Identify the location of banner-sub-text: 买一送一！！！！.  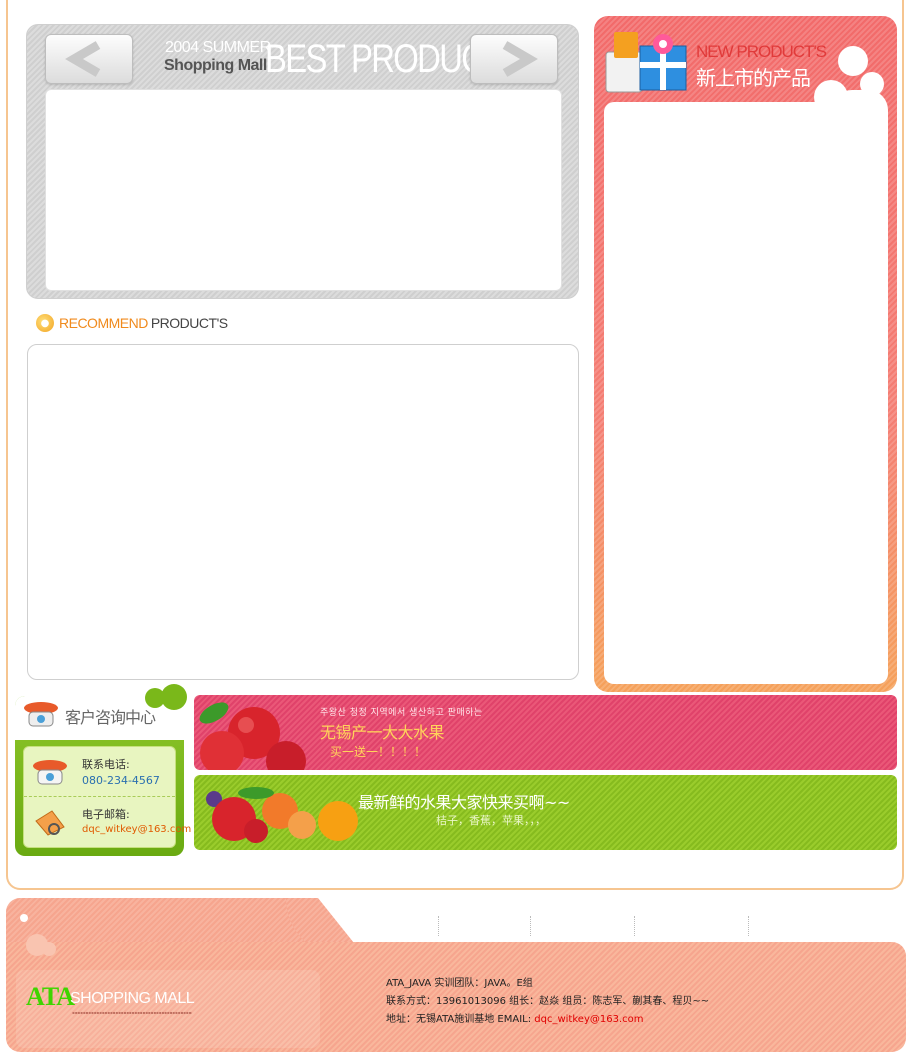
(378, 752).